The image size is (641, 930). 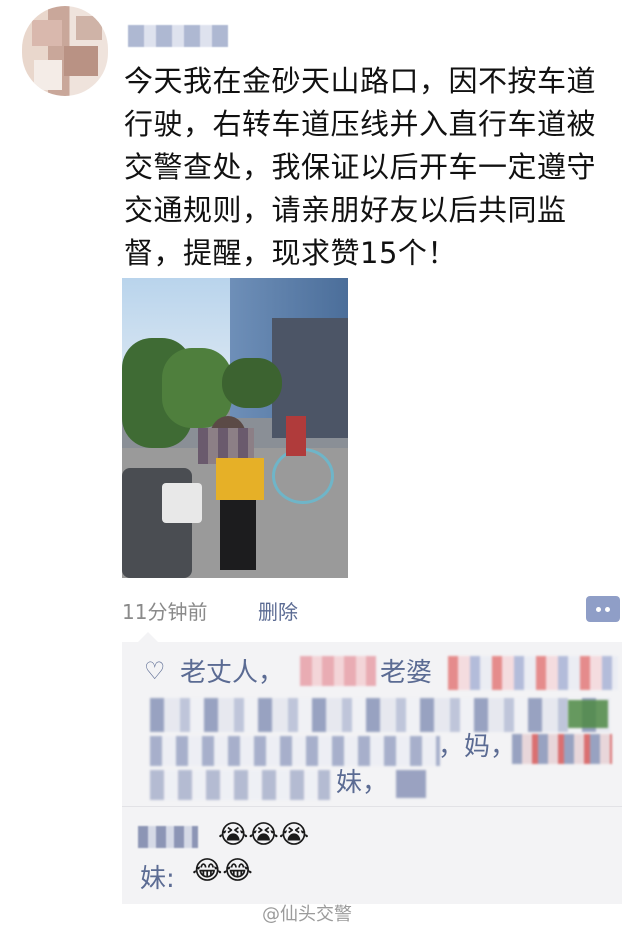 I want to click on comment-dots-icon, so click(x=603, y=609).